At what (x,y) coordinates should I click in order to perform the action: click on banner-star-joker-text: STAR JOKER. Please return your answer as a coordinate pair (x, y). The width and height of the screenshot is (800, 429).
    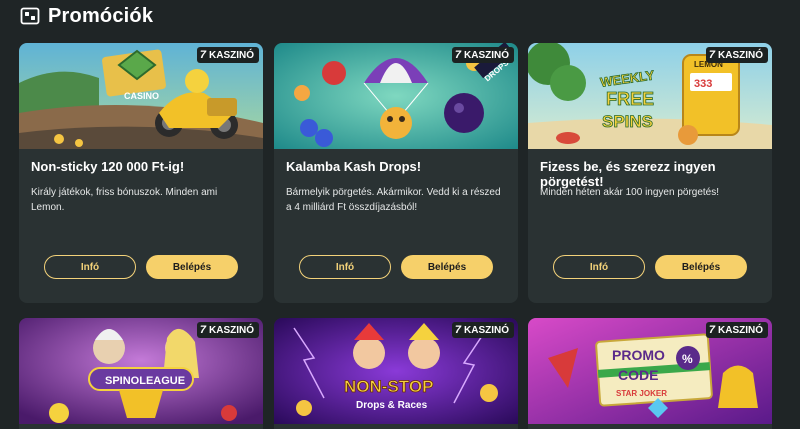
    Looking at the image, I should click on (641, 393).